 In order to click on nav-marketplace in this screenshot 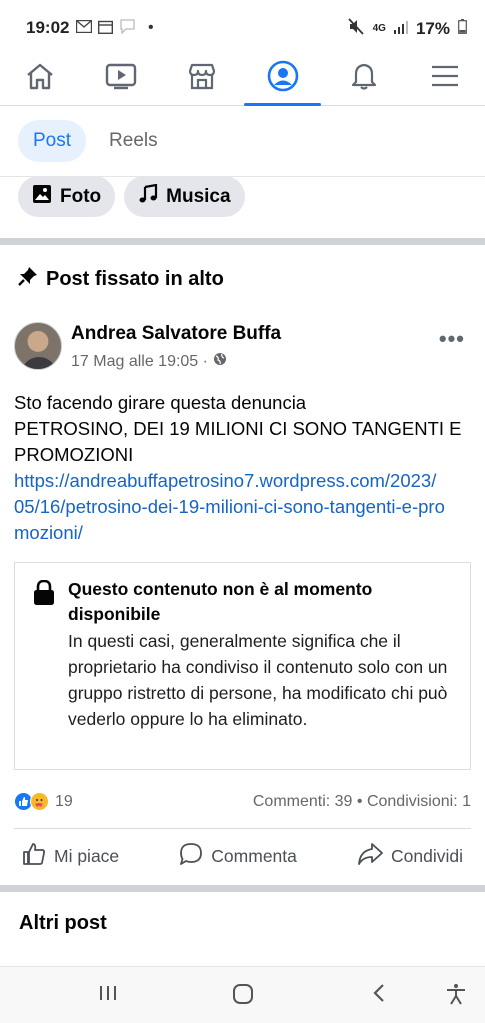, I will do `click(202, 78)`.